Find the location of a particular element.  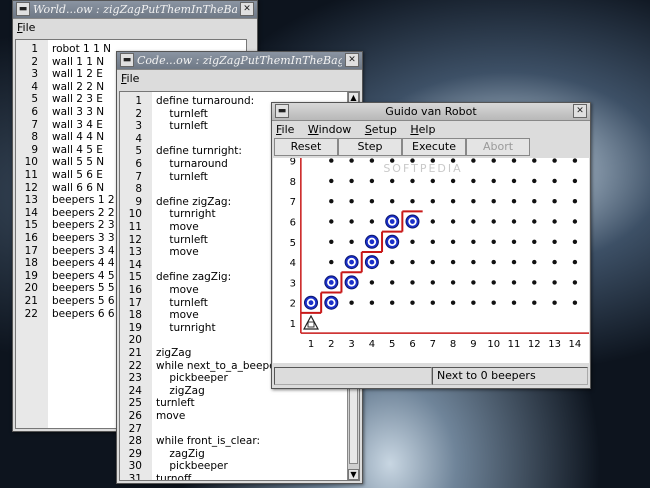

line-number: 2 is located at coordinates (34, 61).